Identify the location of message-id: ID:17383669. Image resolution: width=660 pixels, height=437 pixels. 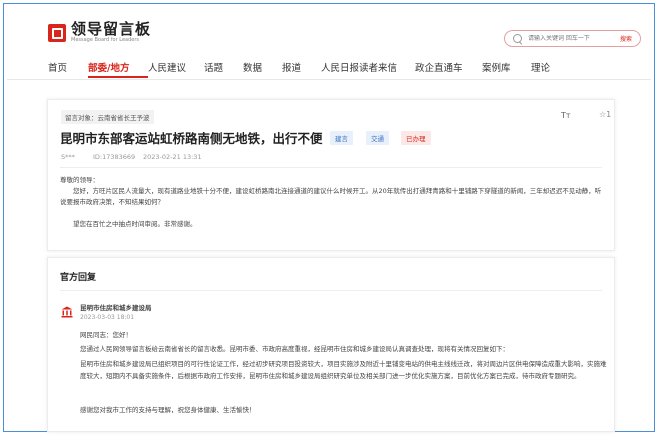
(114, 157).